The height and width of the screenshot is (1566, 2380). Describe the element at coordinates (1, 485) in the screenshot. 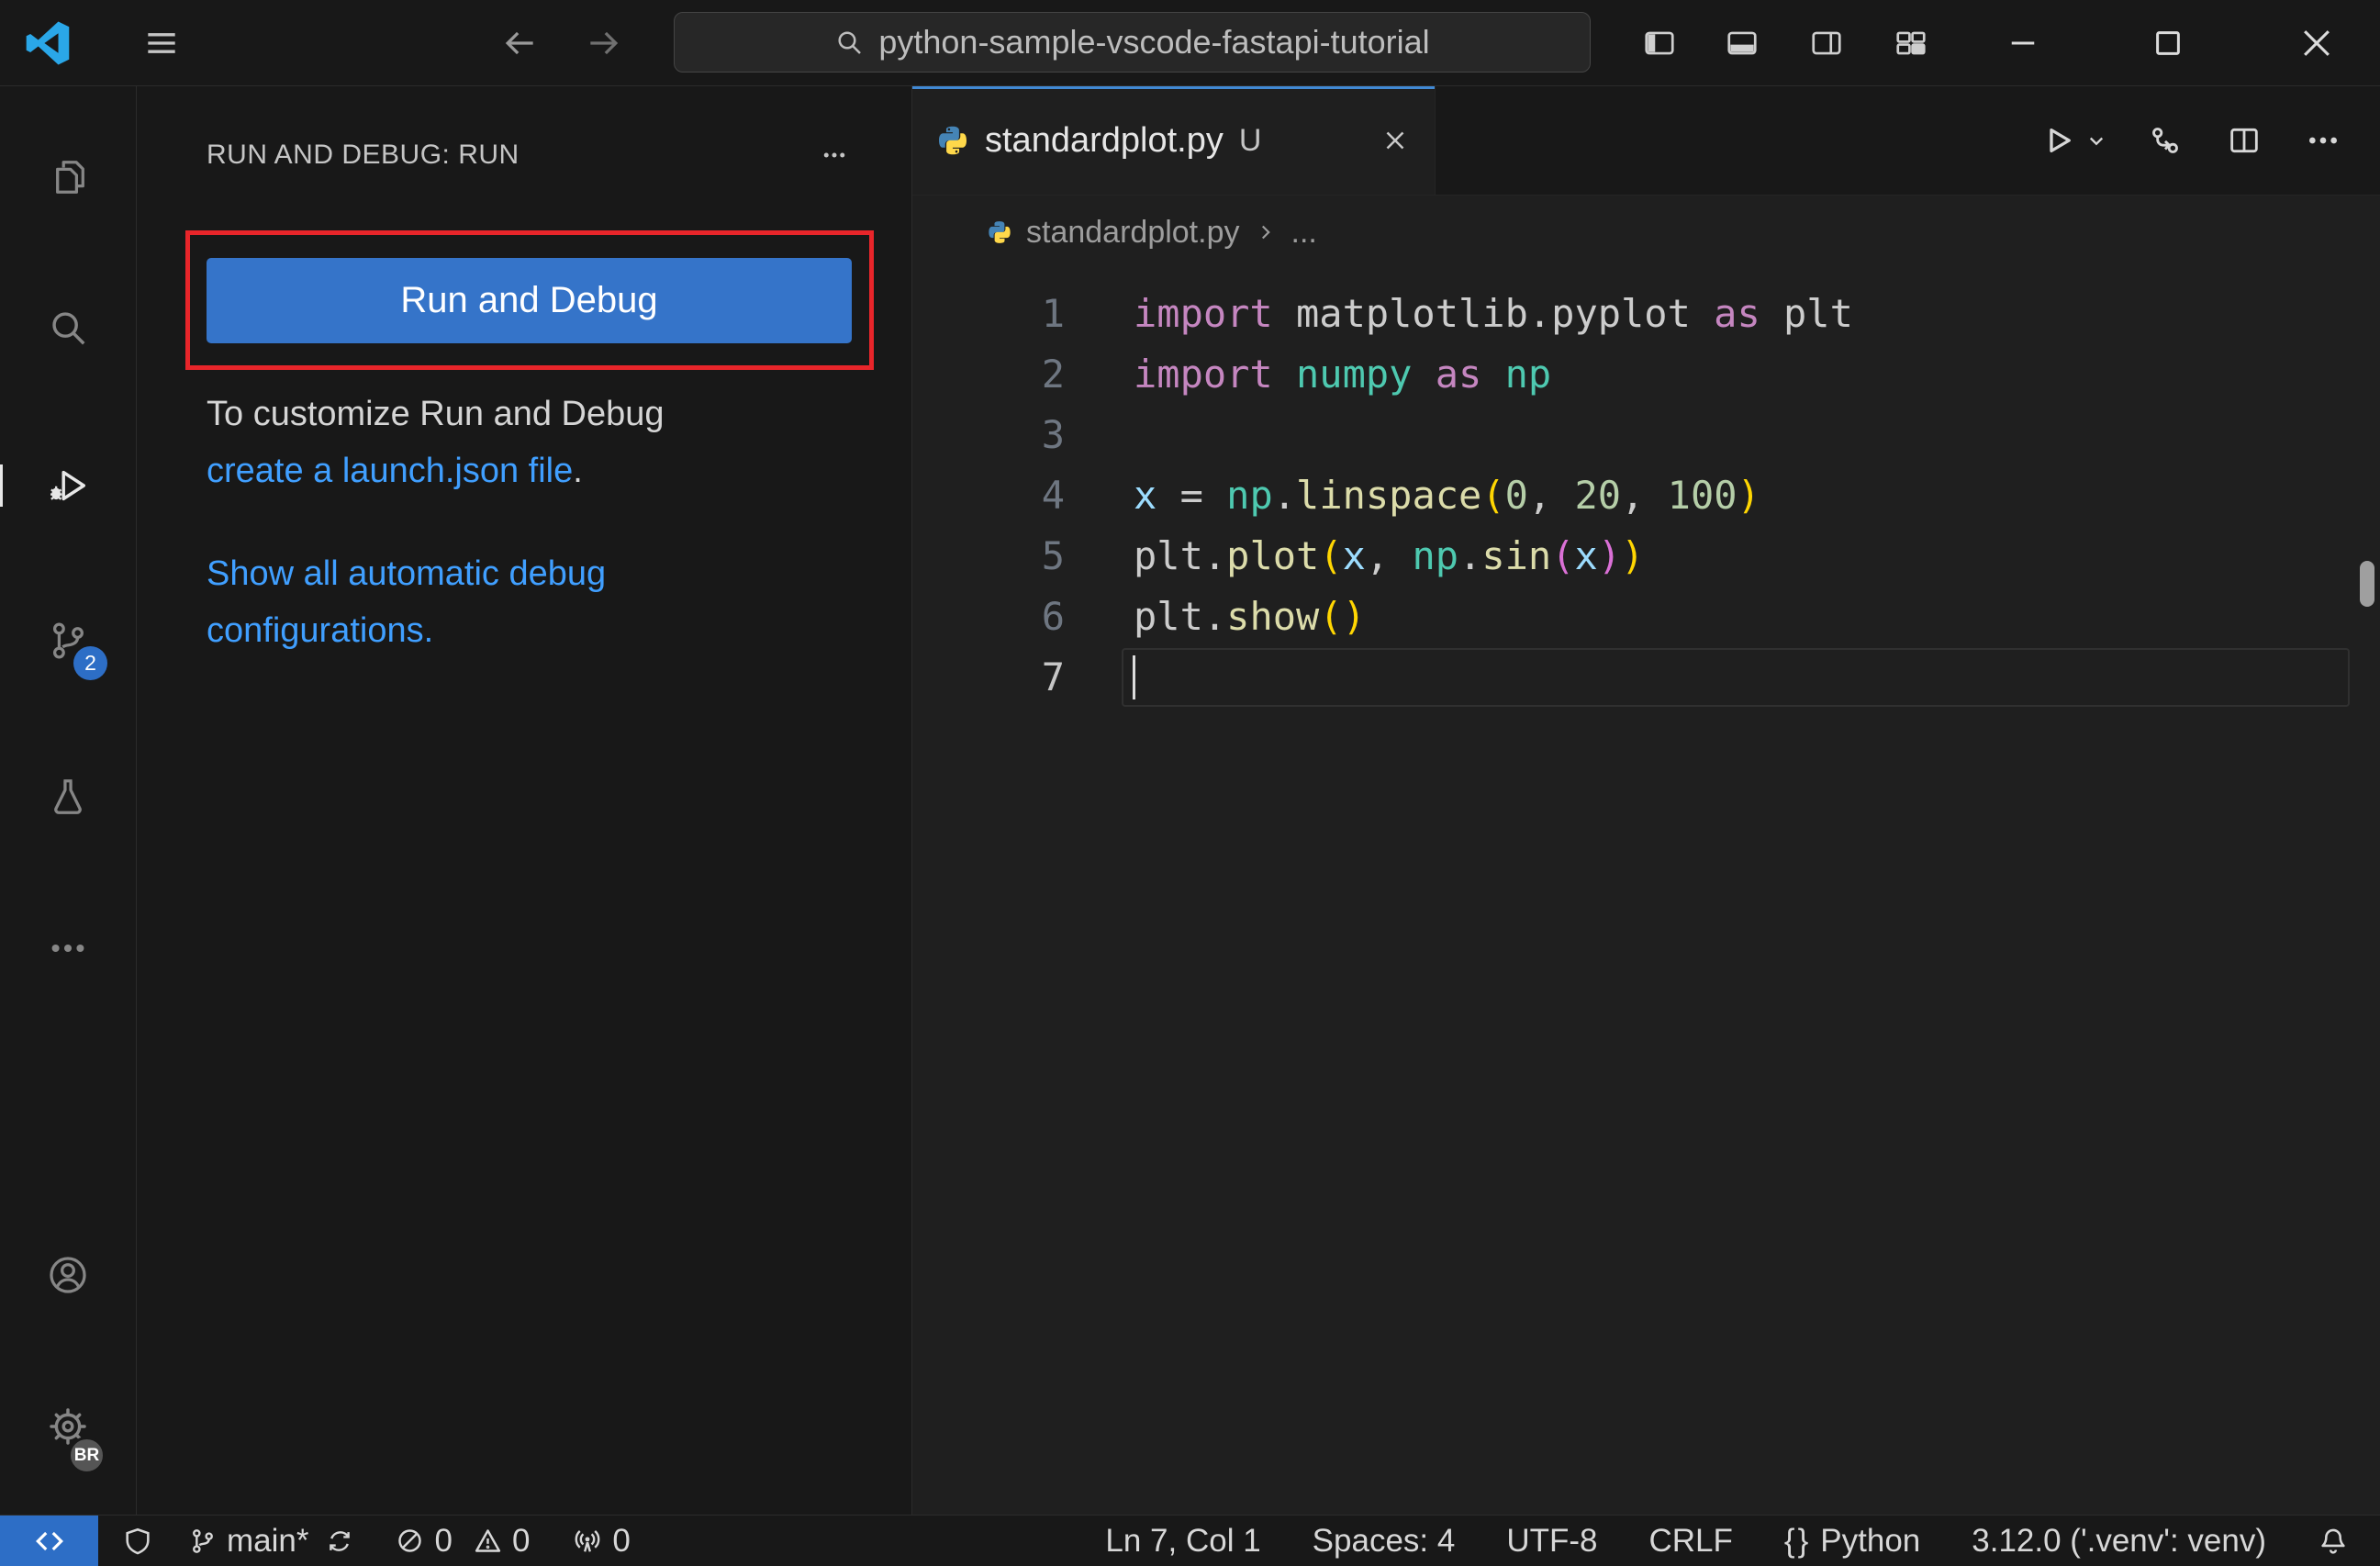

I see `active-view-indicator` at that location.